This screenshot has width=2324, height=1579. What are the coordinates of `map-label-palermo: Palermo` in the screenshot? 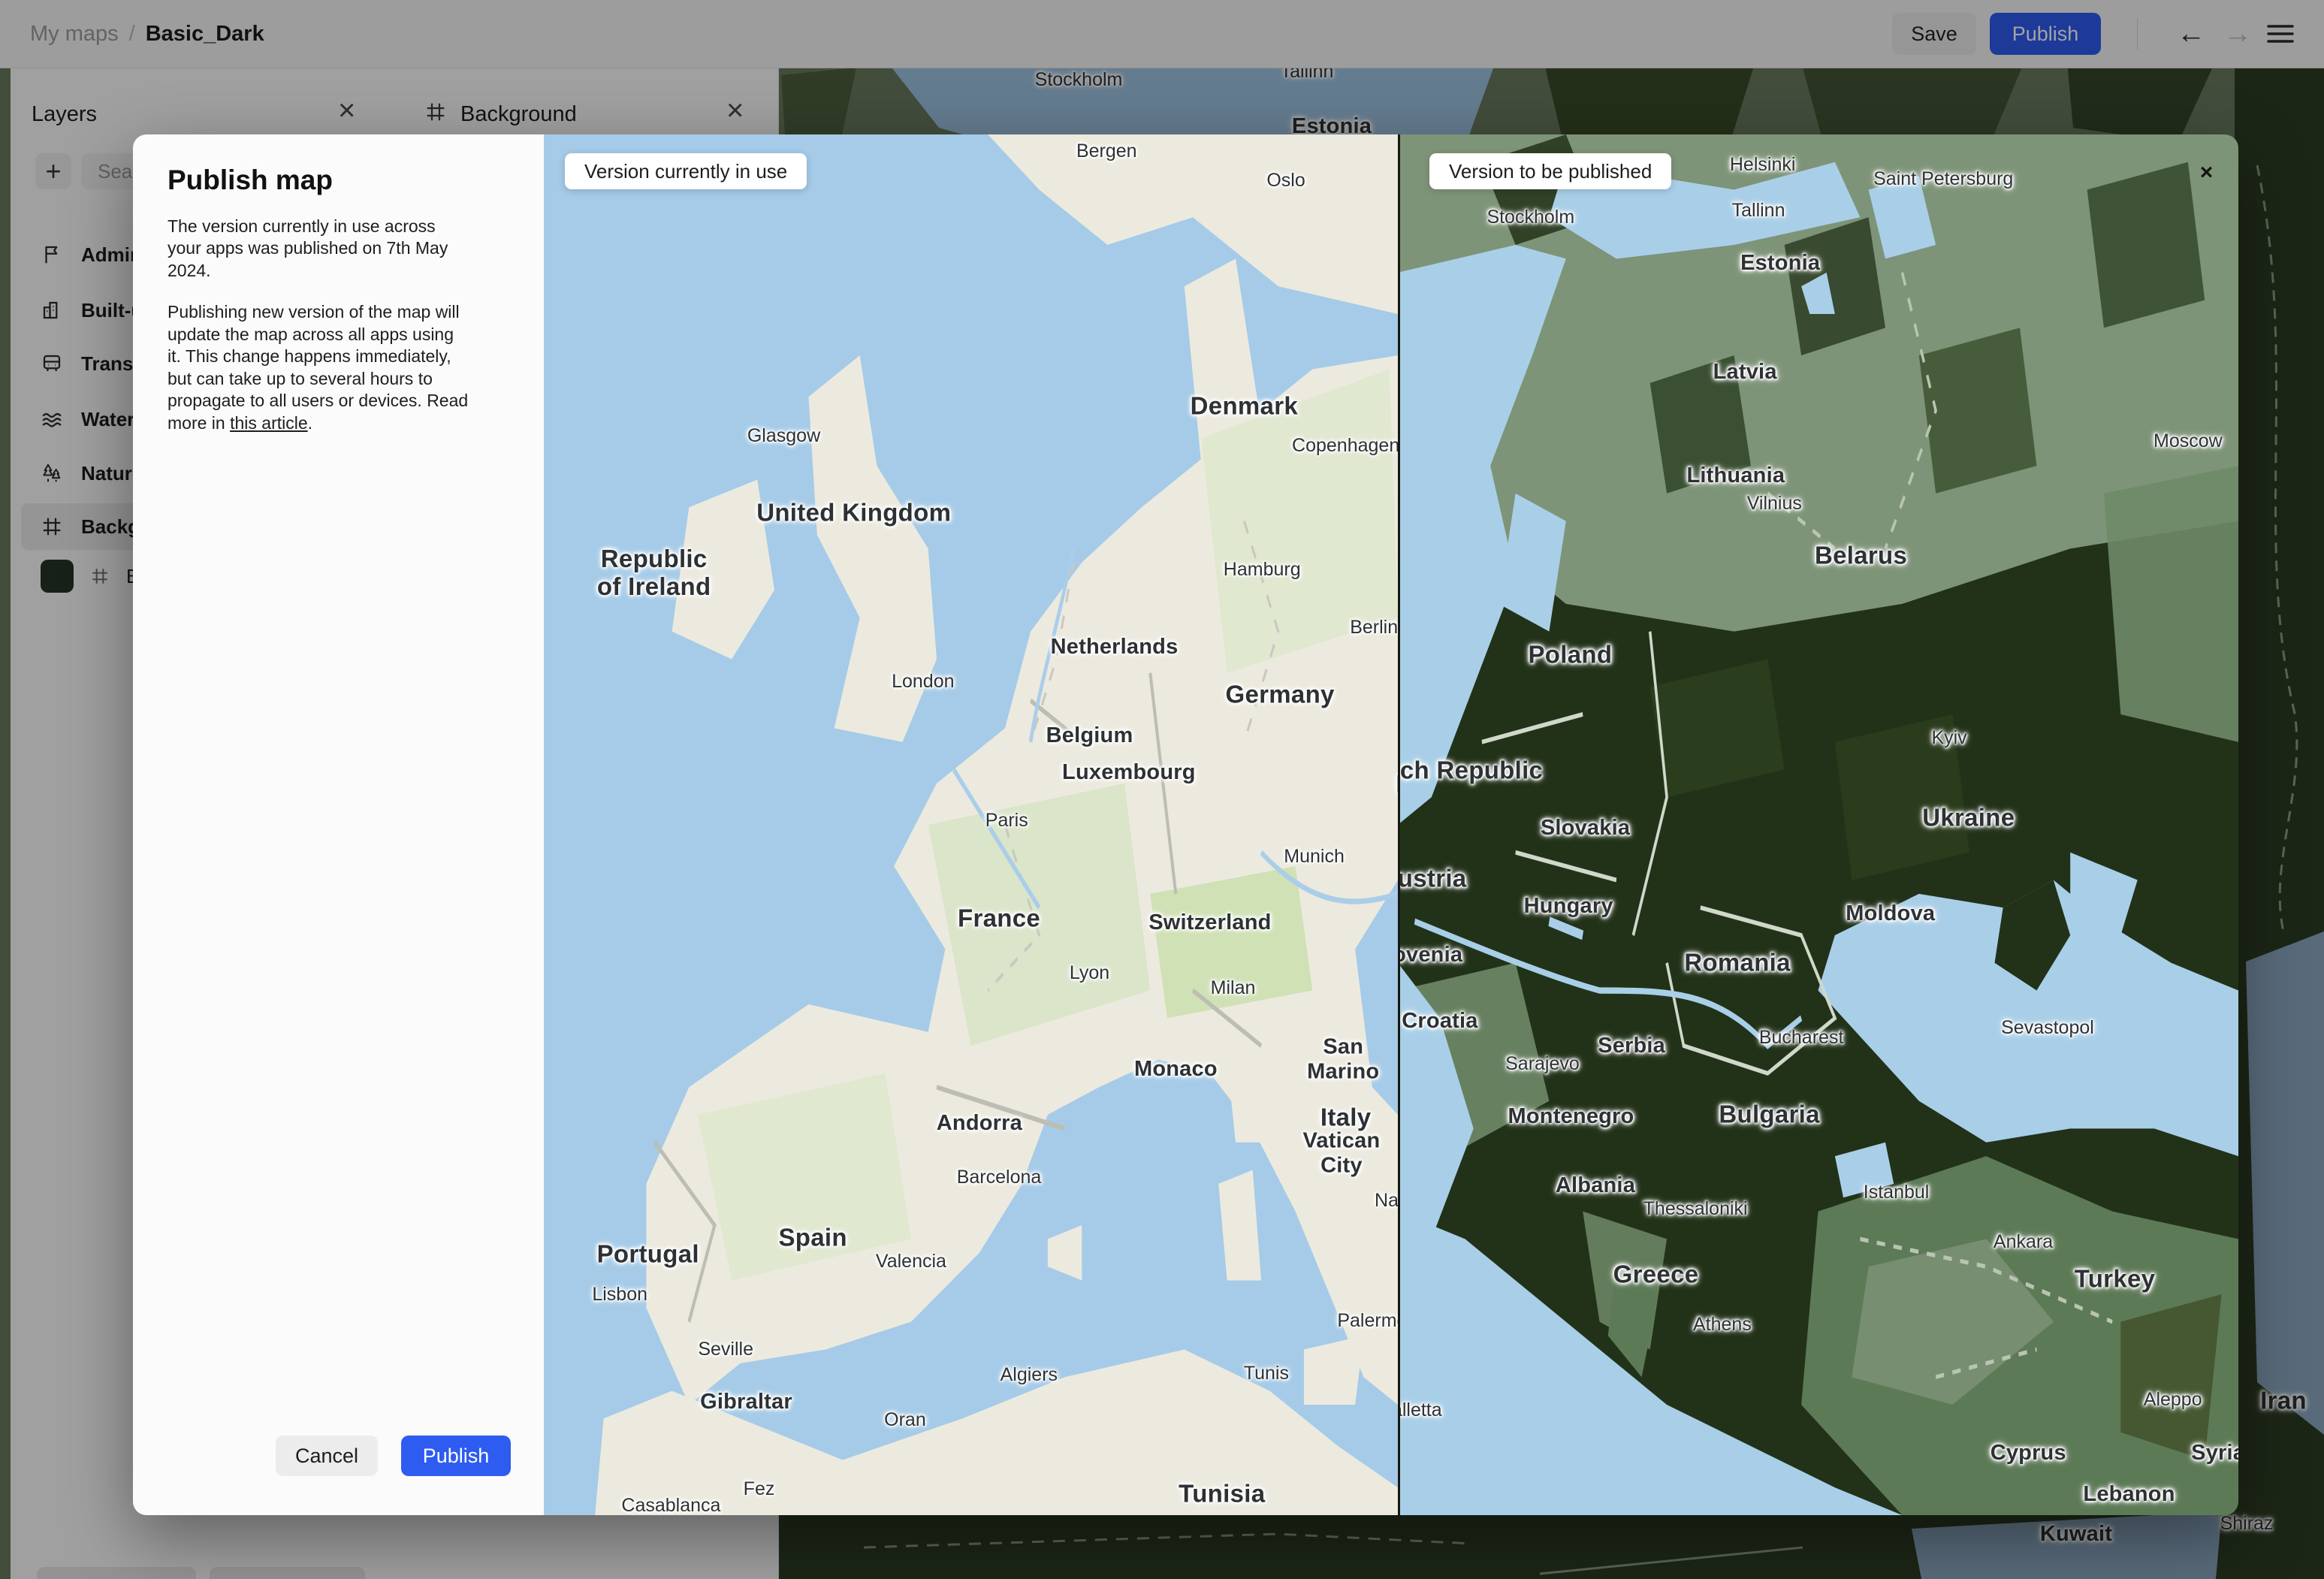 It's located at (1367, 1320).